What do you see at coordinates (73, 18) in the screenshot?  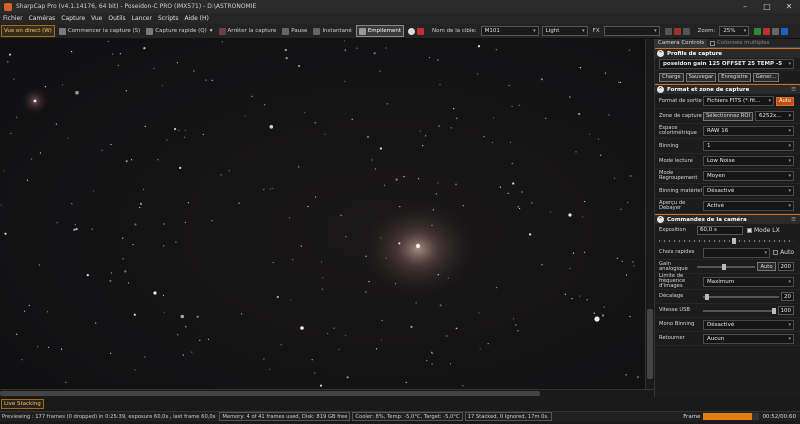 I see `menu-capture: Capture` at bounding box center [73, 18].